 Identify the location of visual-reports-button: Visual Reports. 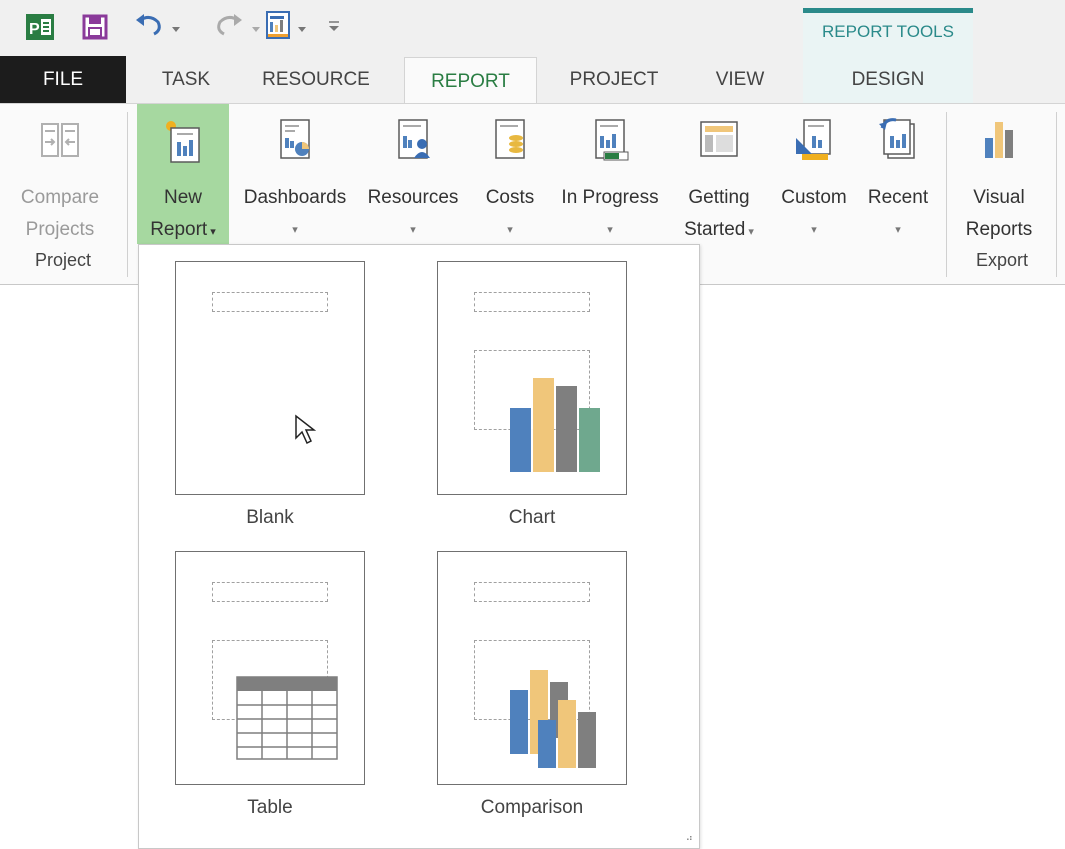
(999, 174).